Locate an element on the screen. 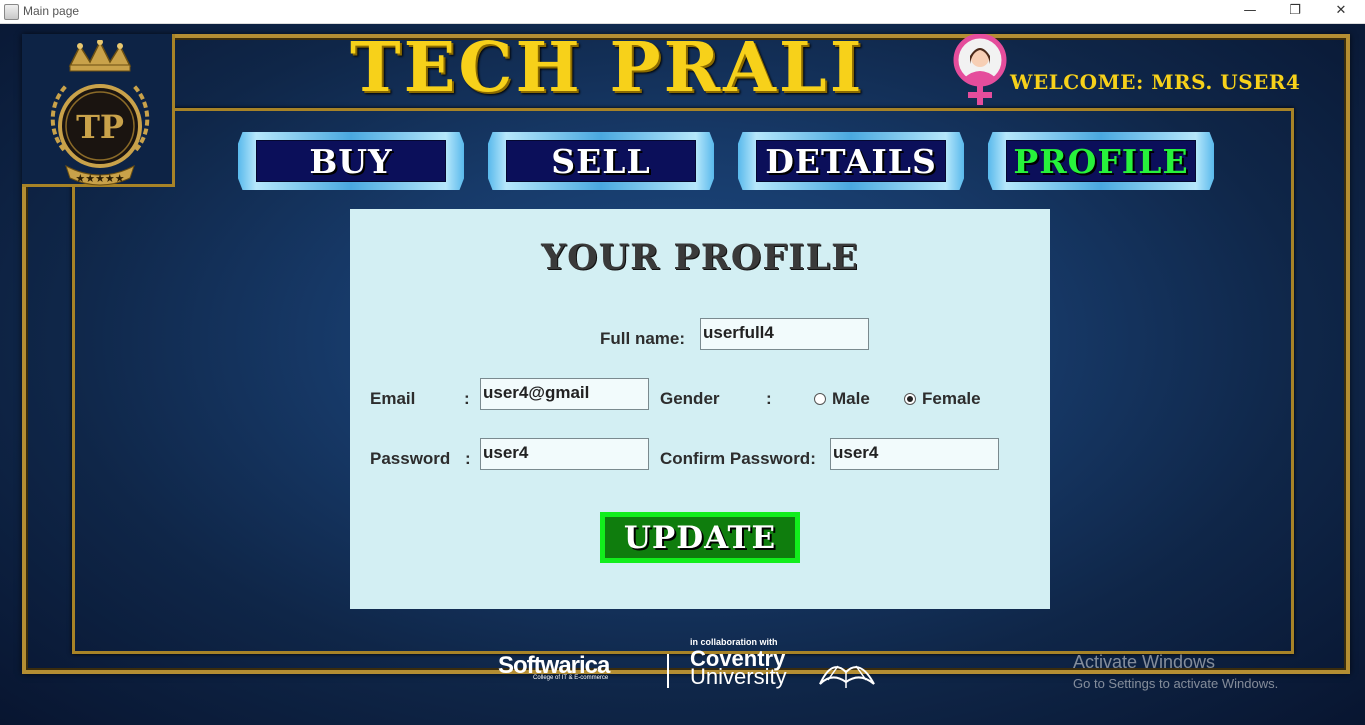 The height and width of the screenshot is (725, 1365). restore-button: ❐ is located at coordinates (1295, 11).